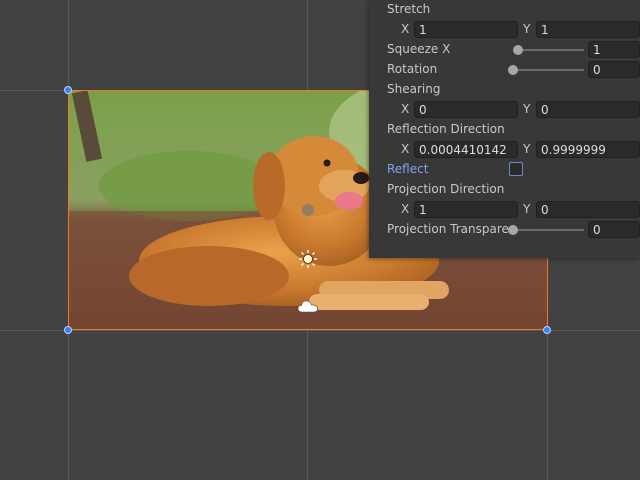 The width and height of the screenshot is (640, 480). I want to click on rotation-field: 0, so click(614, 69).